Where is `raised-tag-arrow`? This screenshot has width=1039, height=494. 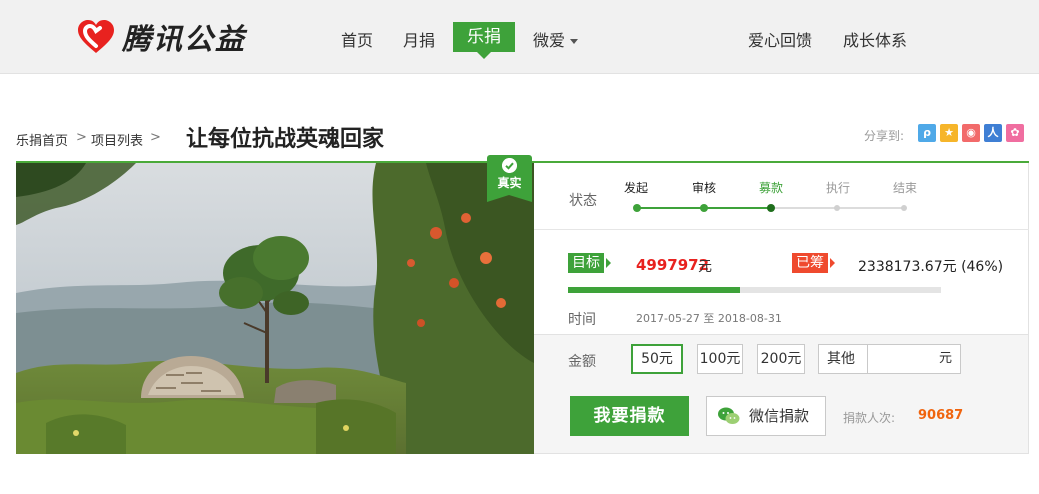 raised-tag-arrow is located at coordinates (832, 263).